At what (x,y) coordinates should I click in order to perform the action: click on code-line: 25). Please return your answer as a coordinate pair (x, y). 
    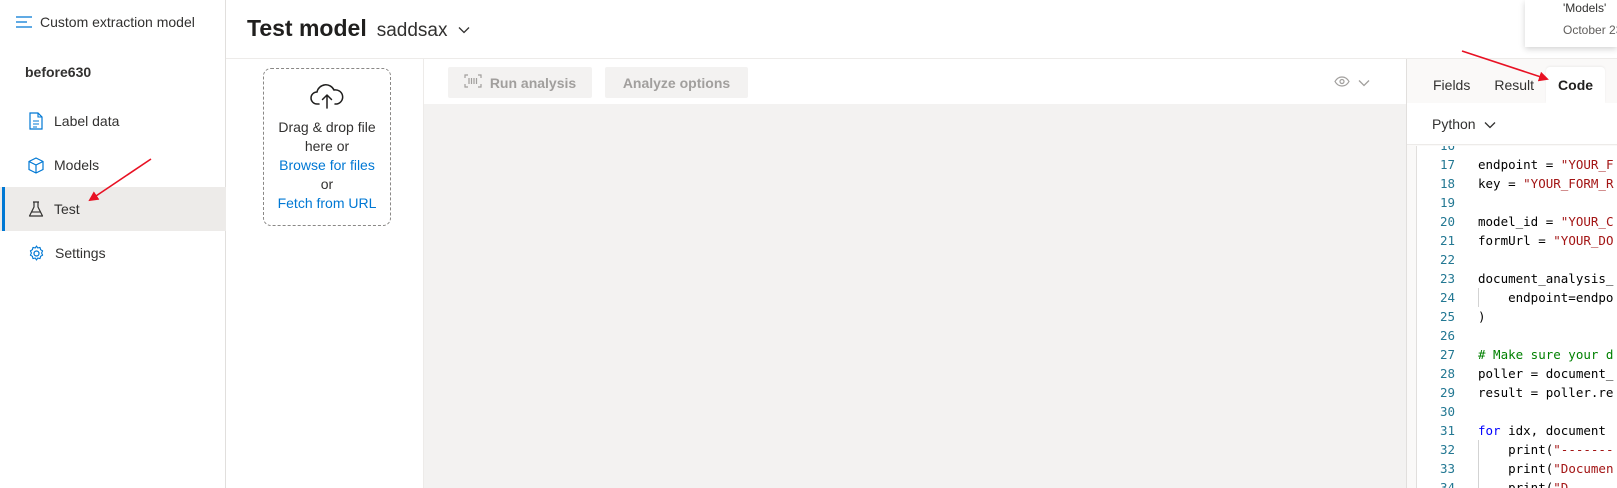
    Looking at the image, I should click on (1517, 316).